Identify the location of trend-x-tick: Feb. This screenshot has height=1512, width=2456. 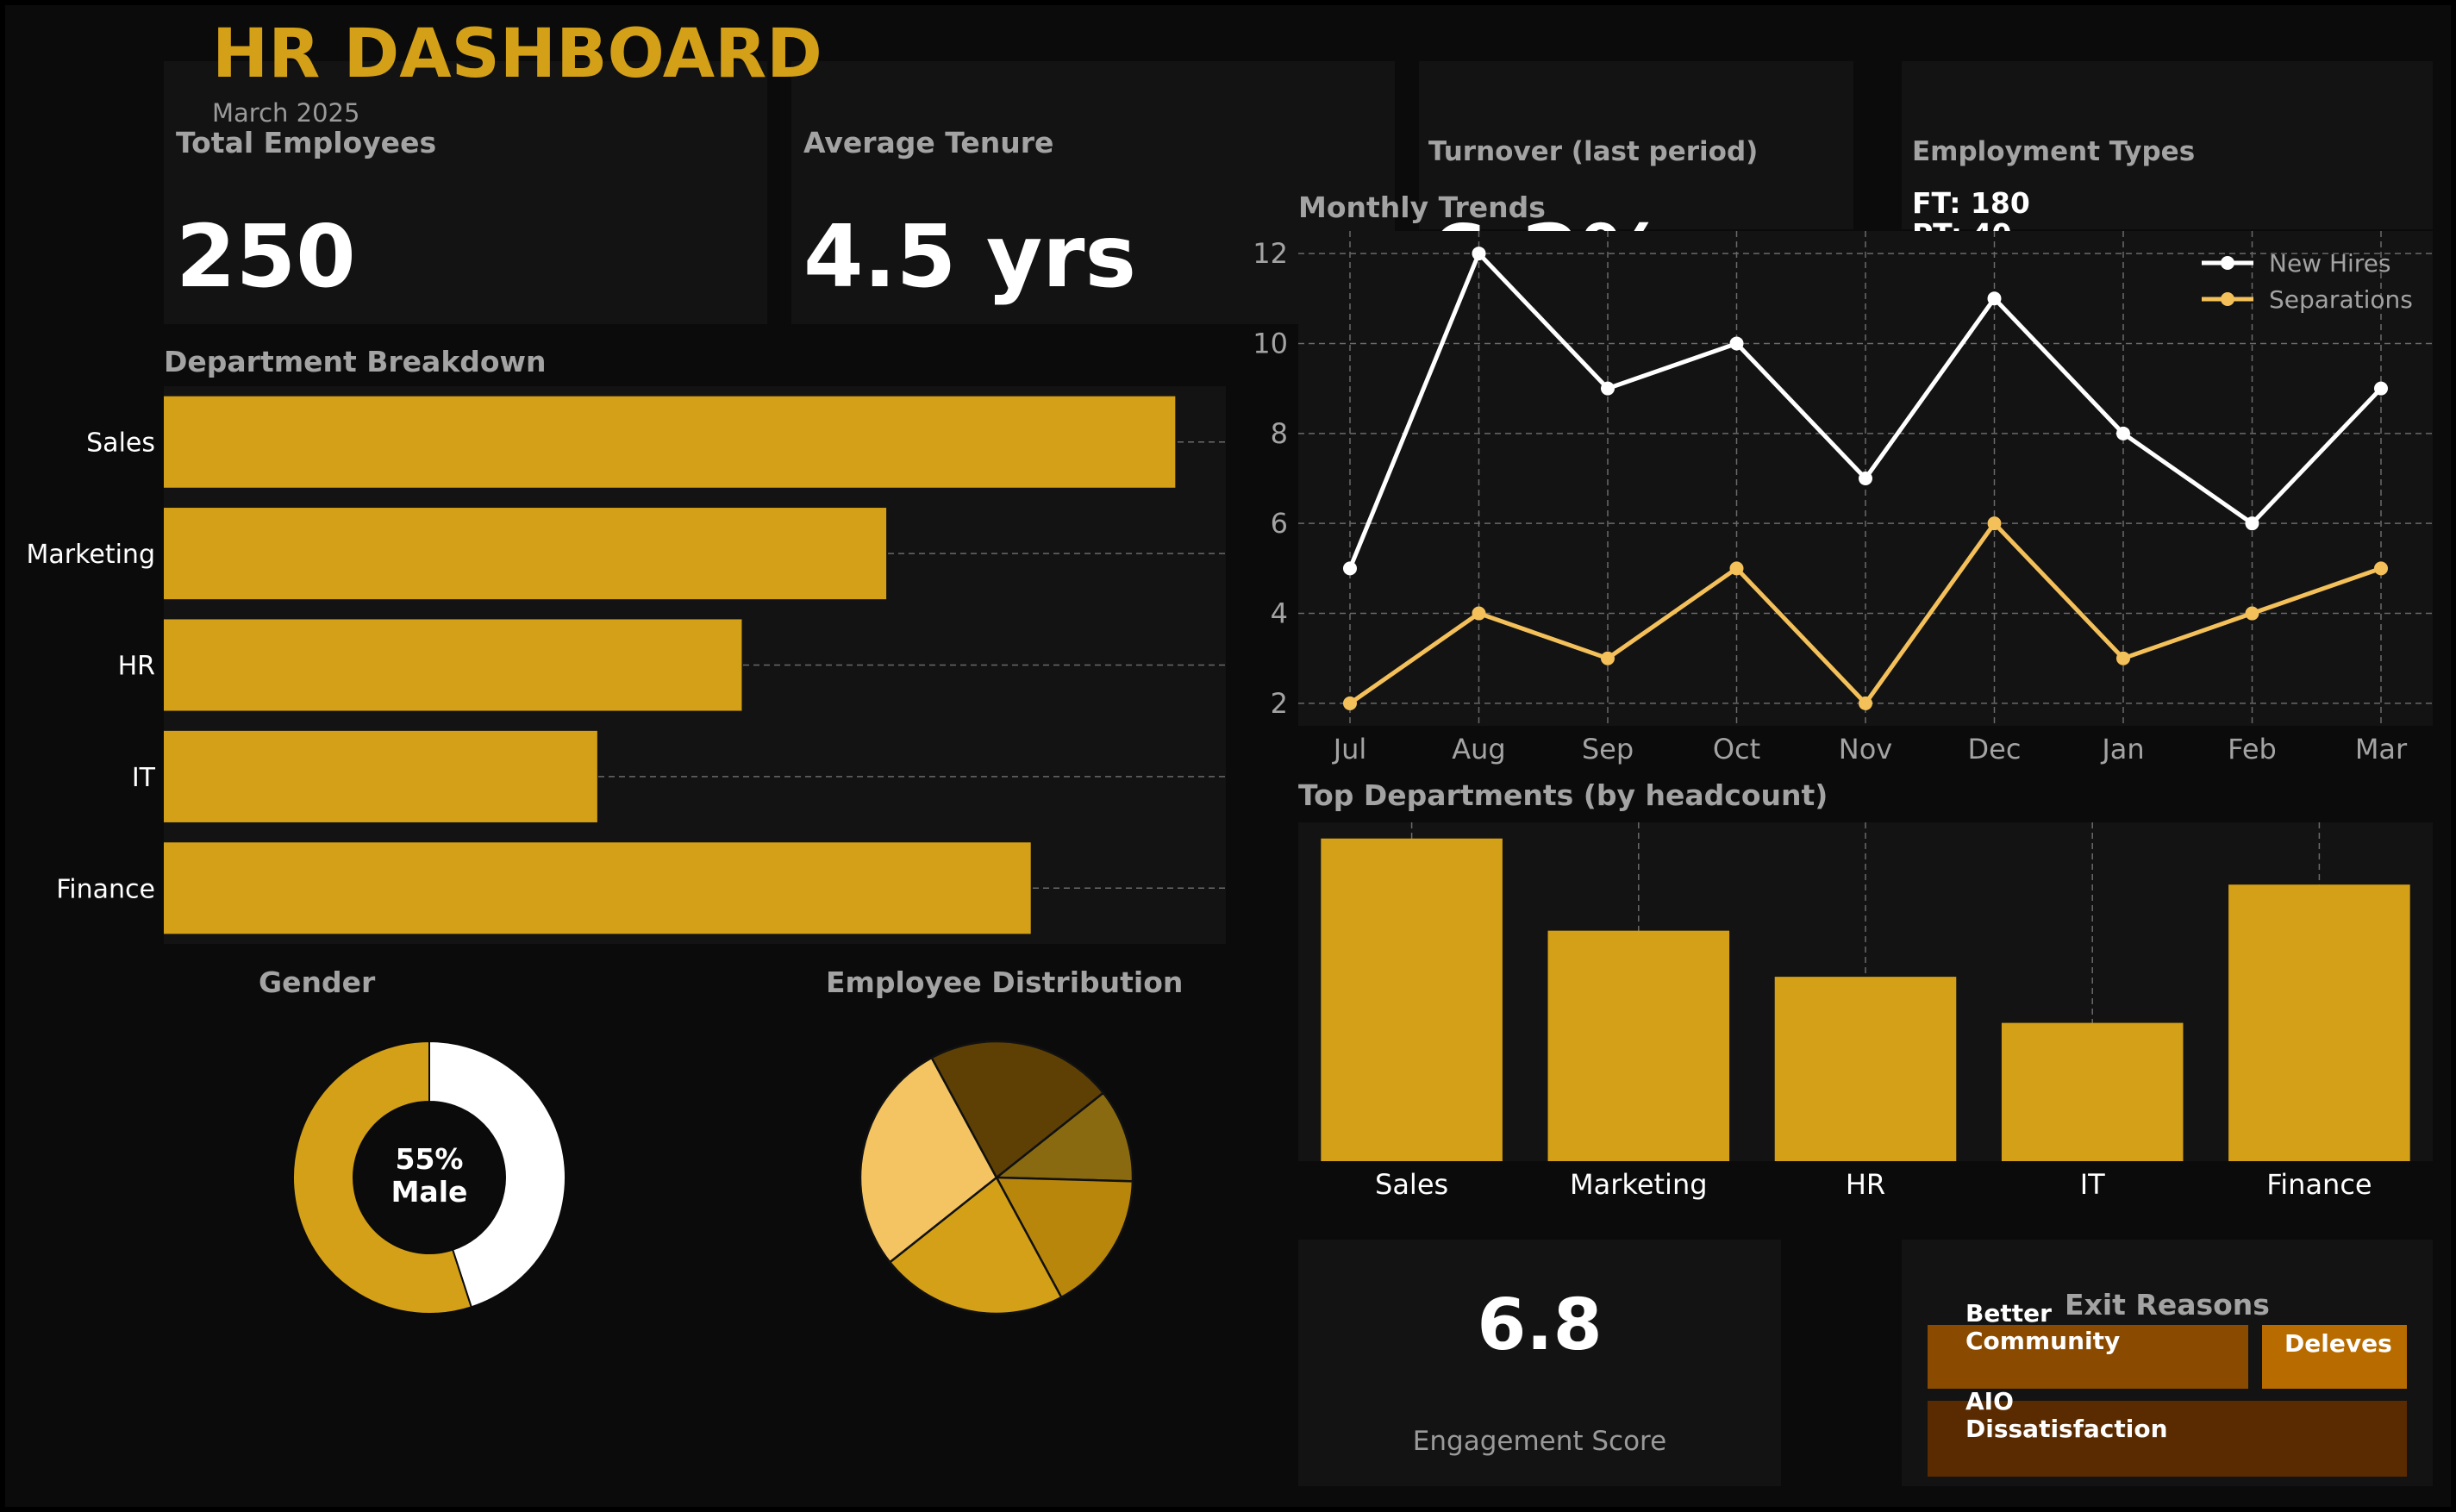
(2252, 749).